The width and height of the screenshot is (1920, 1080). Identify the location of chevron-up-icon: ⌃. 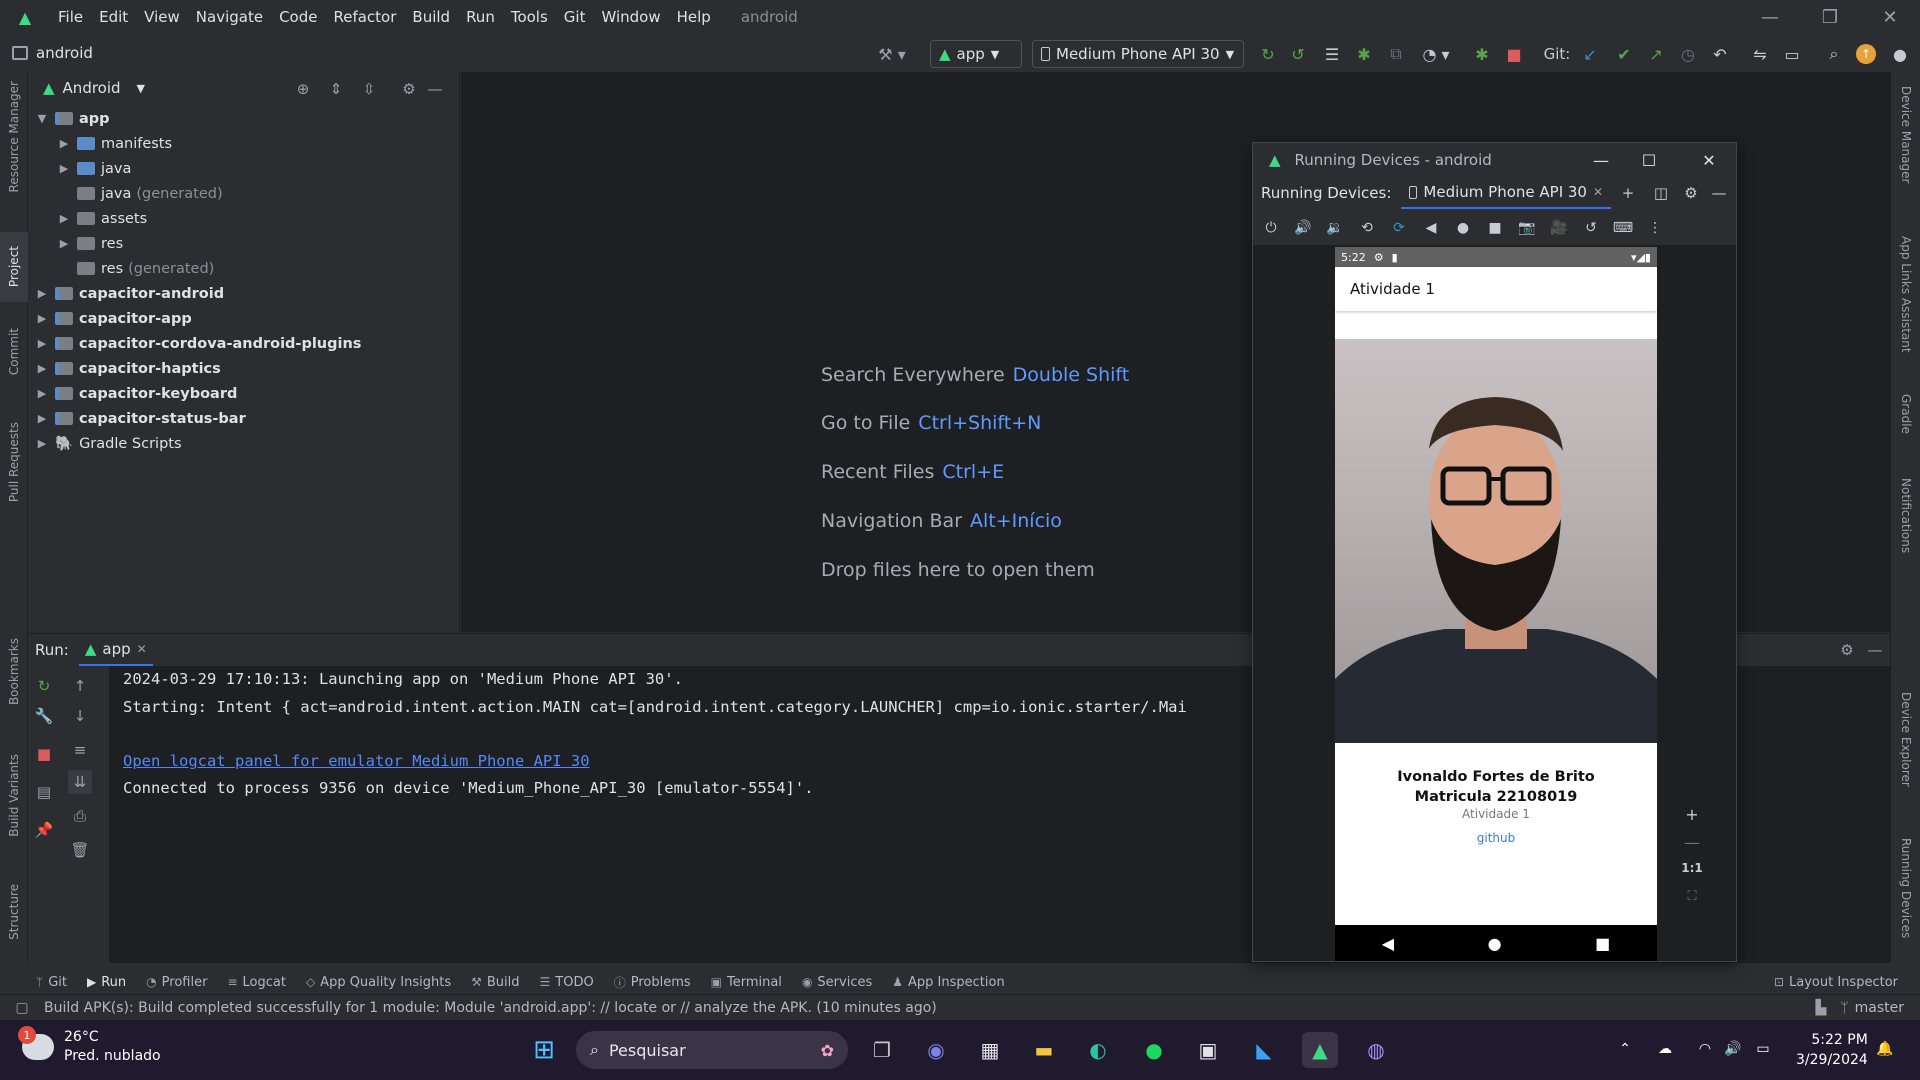
(1625, 1049).